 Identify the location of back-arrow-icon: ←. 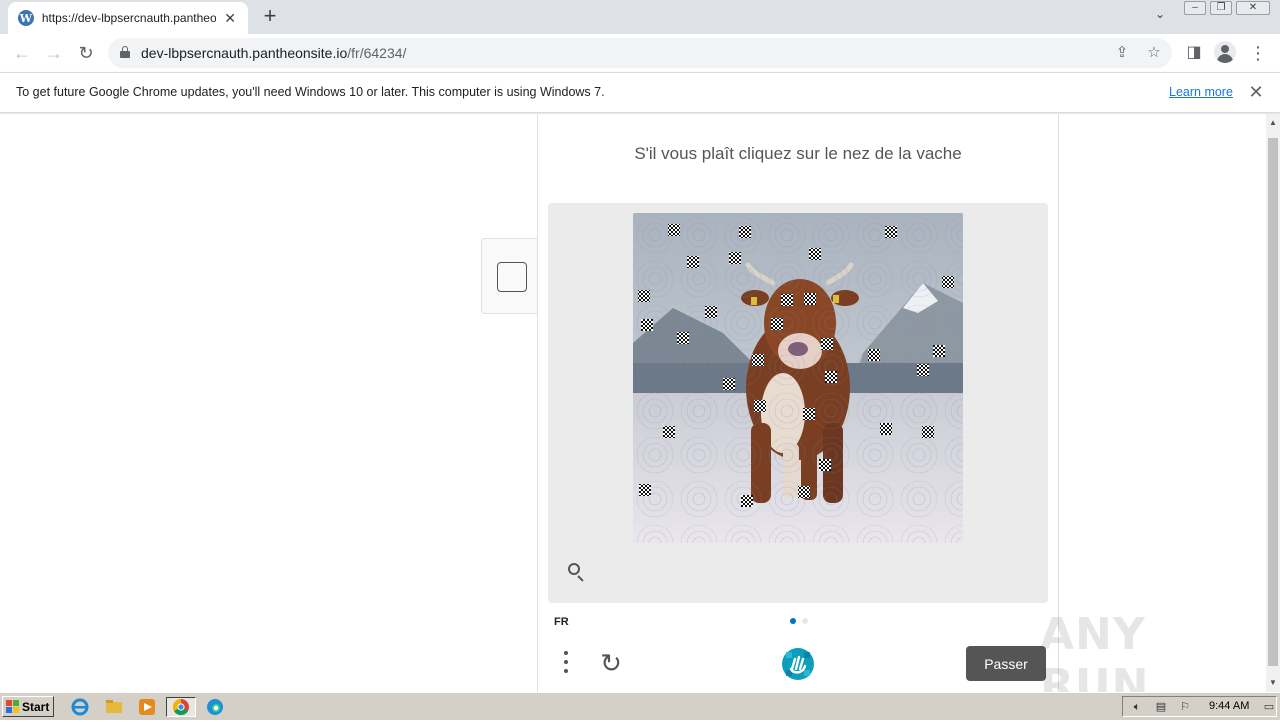
(22, 53).